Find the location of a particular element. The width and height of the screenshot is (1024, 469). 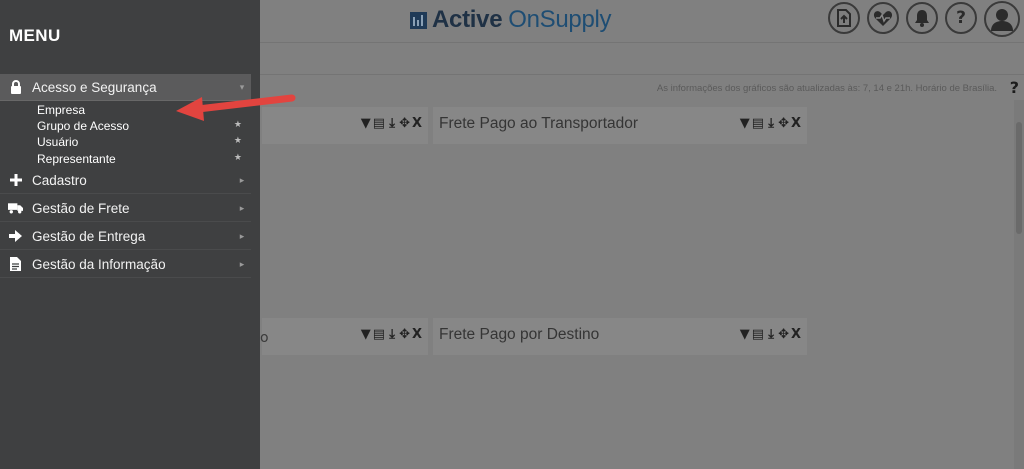

menu-item-gestao-frete: Gestão de Frete ▸ is located at coordinates (125, 208).